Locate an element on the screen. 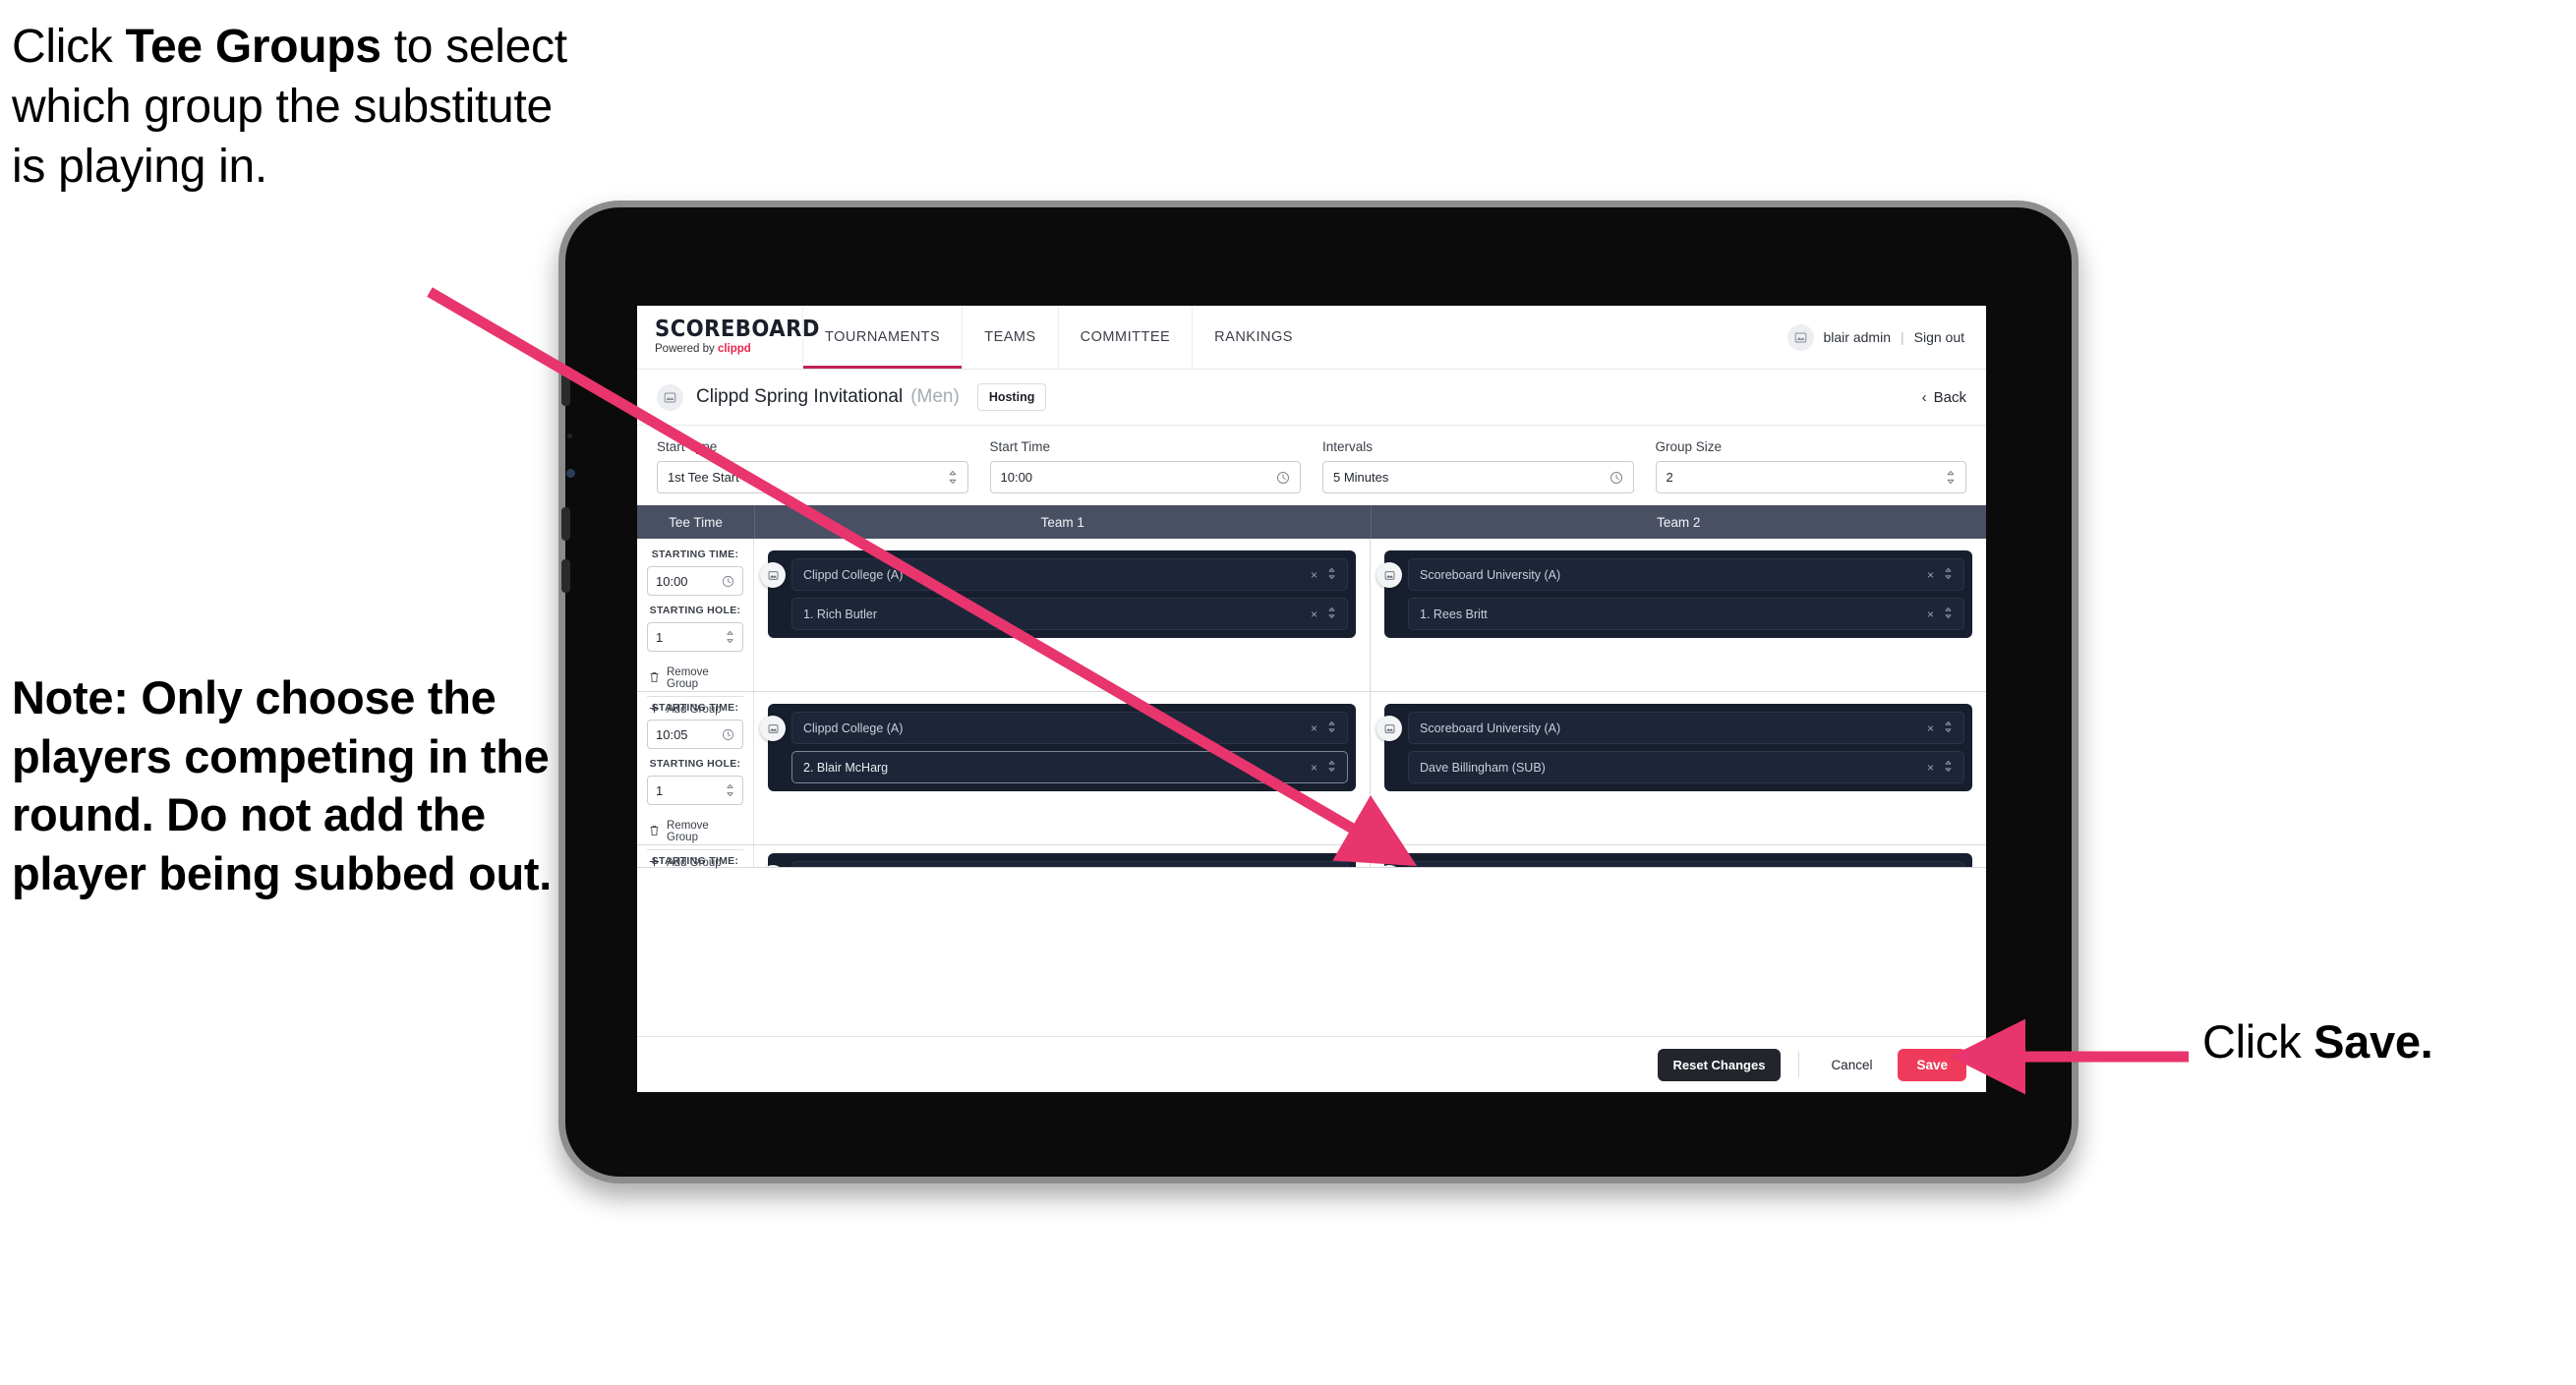  list-item: 2. Blair McHarg × is located at coordinates (1069, 767).